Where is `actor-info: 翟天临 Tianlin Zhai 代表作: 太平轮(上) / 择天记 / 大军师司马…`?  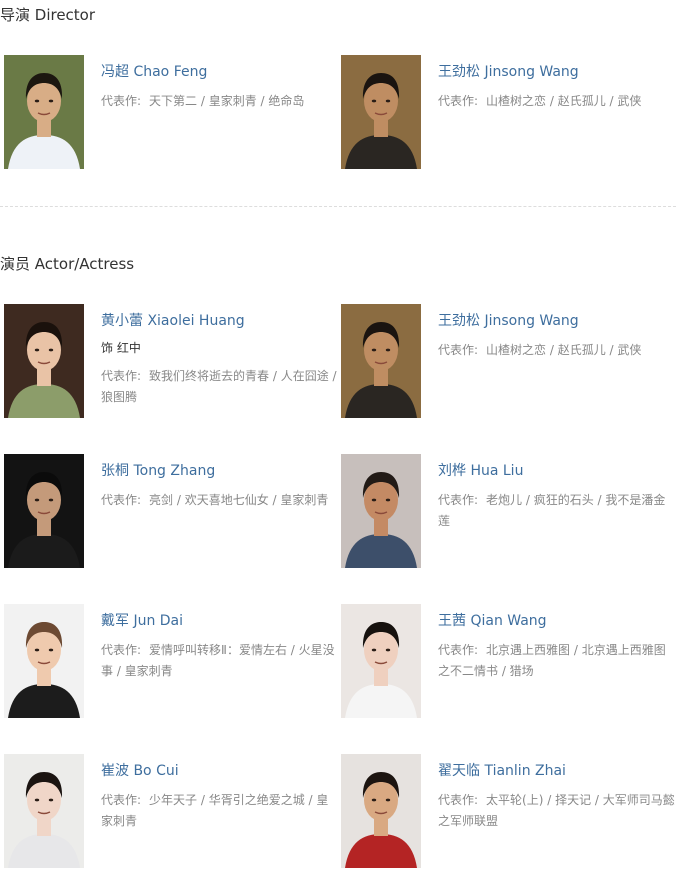 actor-info: 翟天临 Tianlin Zhai 代表作: 太平轮(上) / 择天记 / 大军师司马… is located at coordinates (557, 797).